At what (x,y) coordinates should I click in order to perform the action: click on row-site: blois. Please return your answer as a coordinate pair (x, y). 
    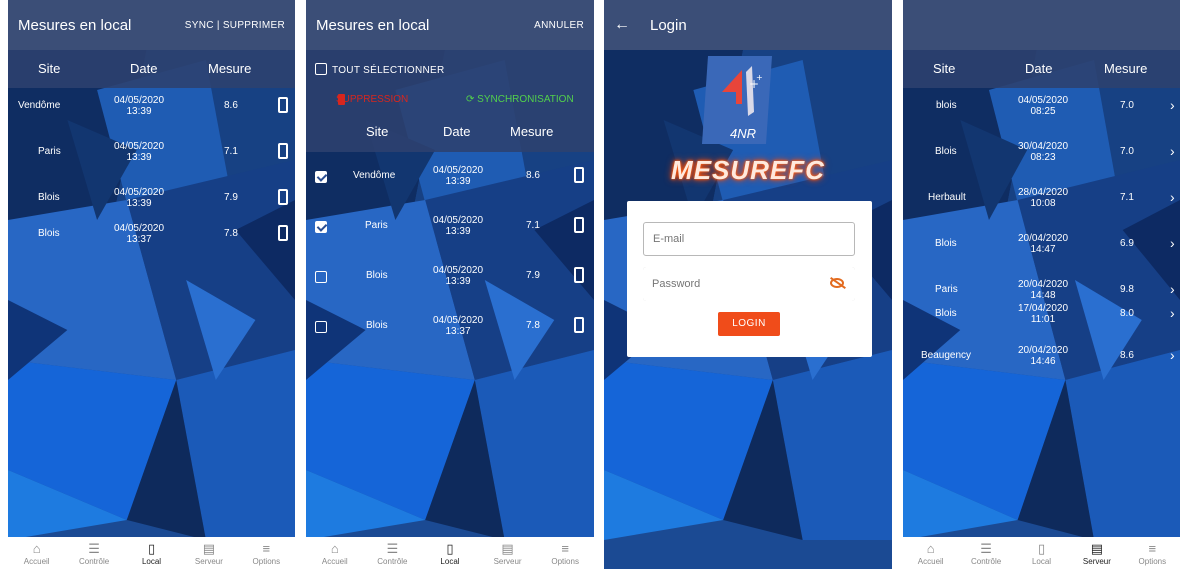
    Looking at the image, I should click on (946, 105).